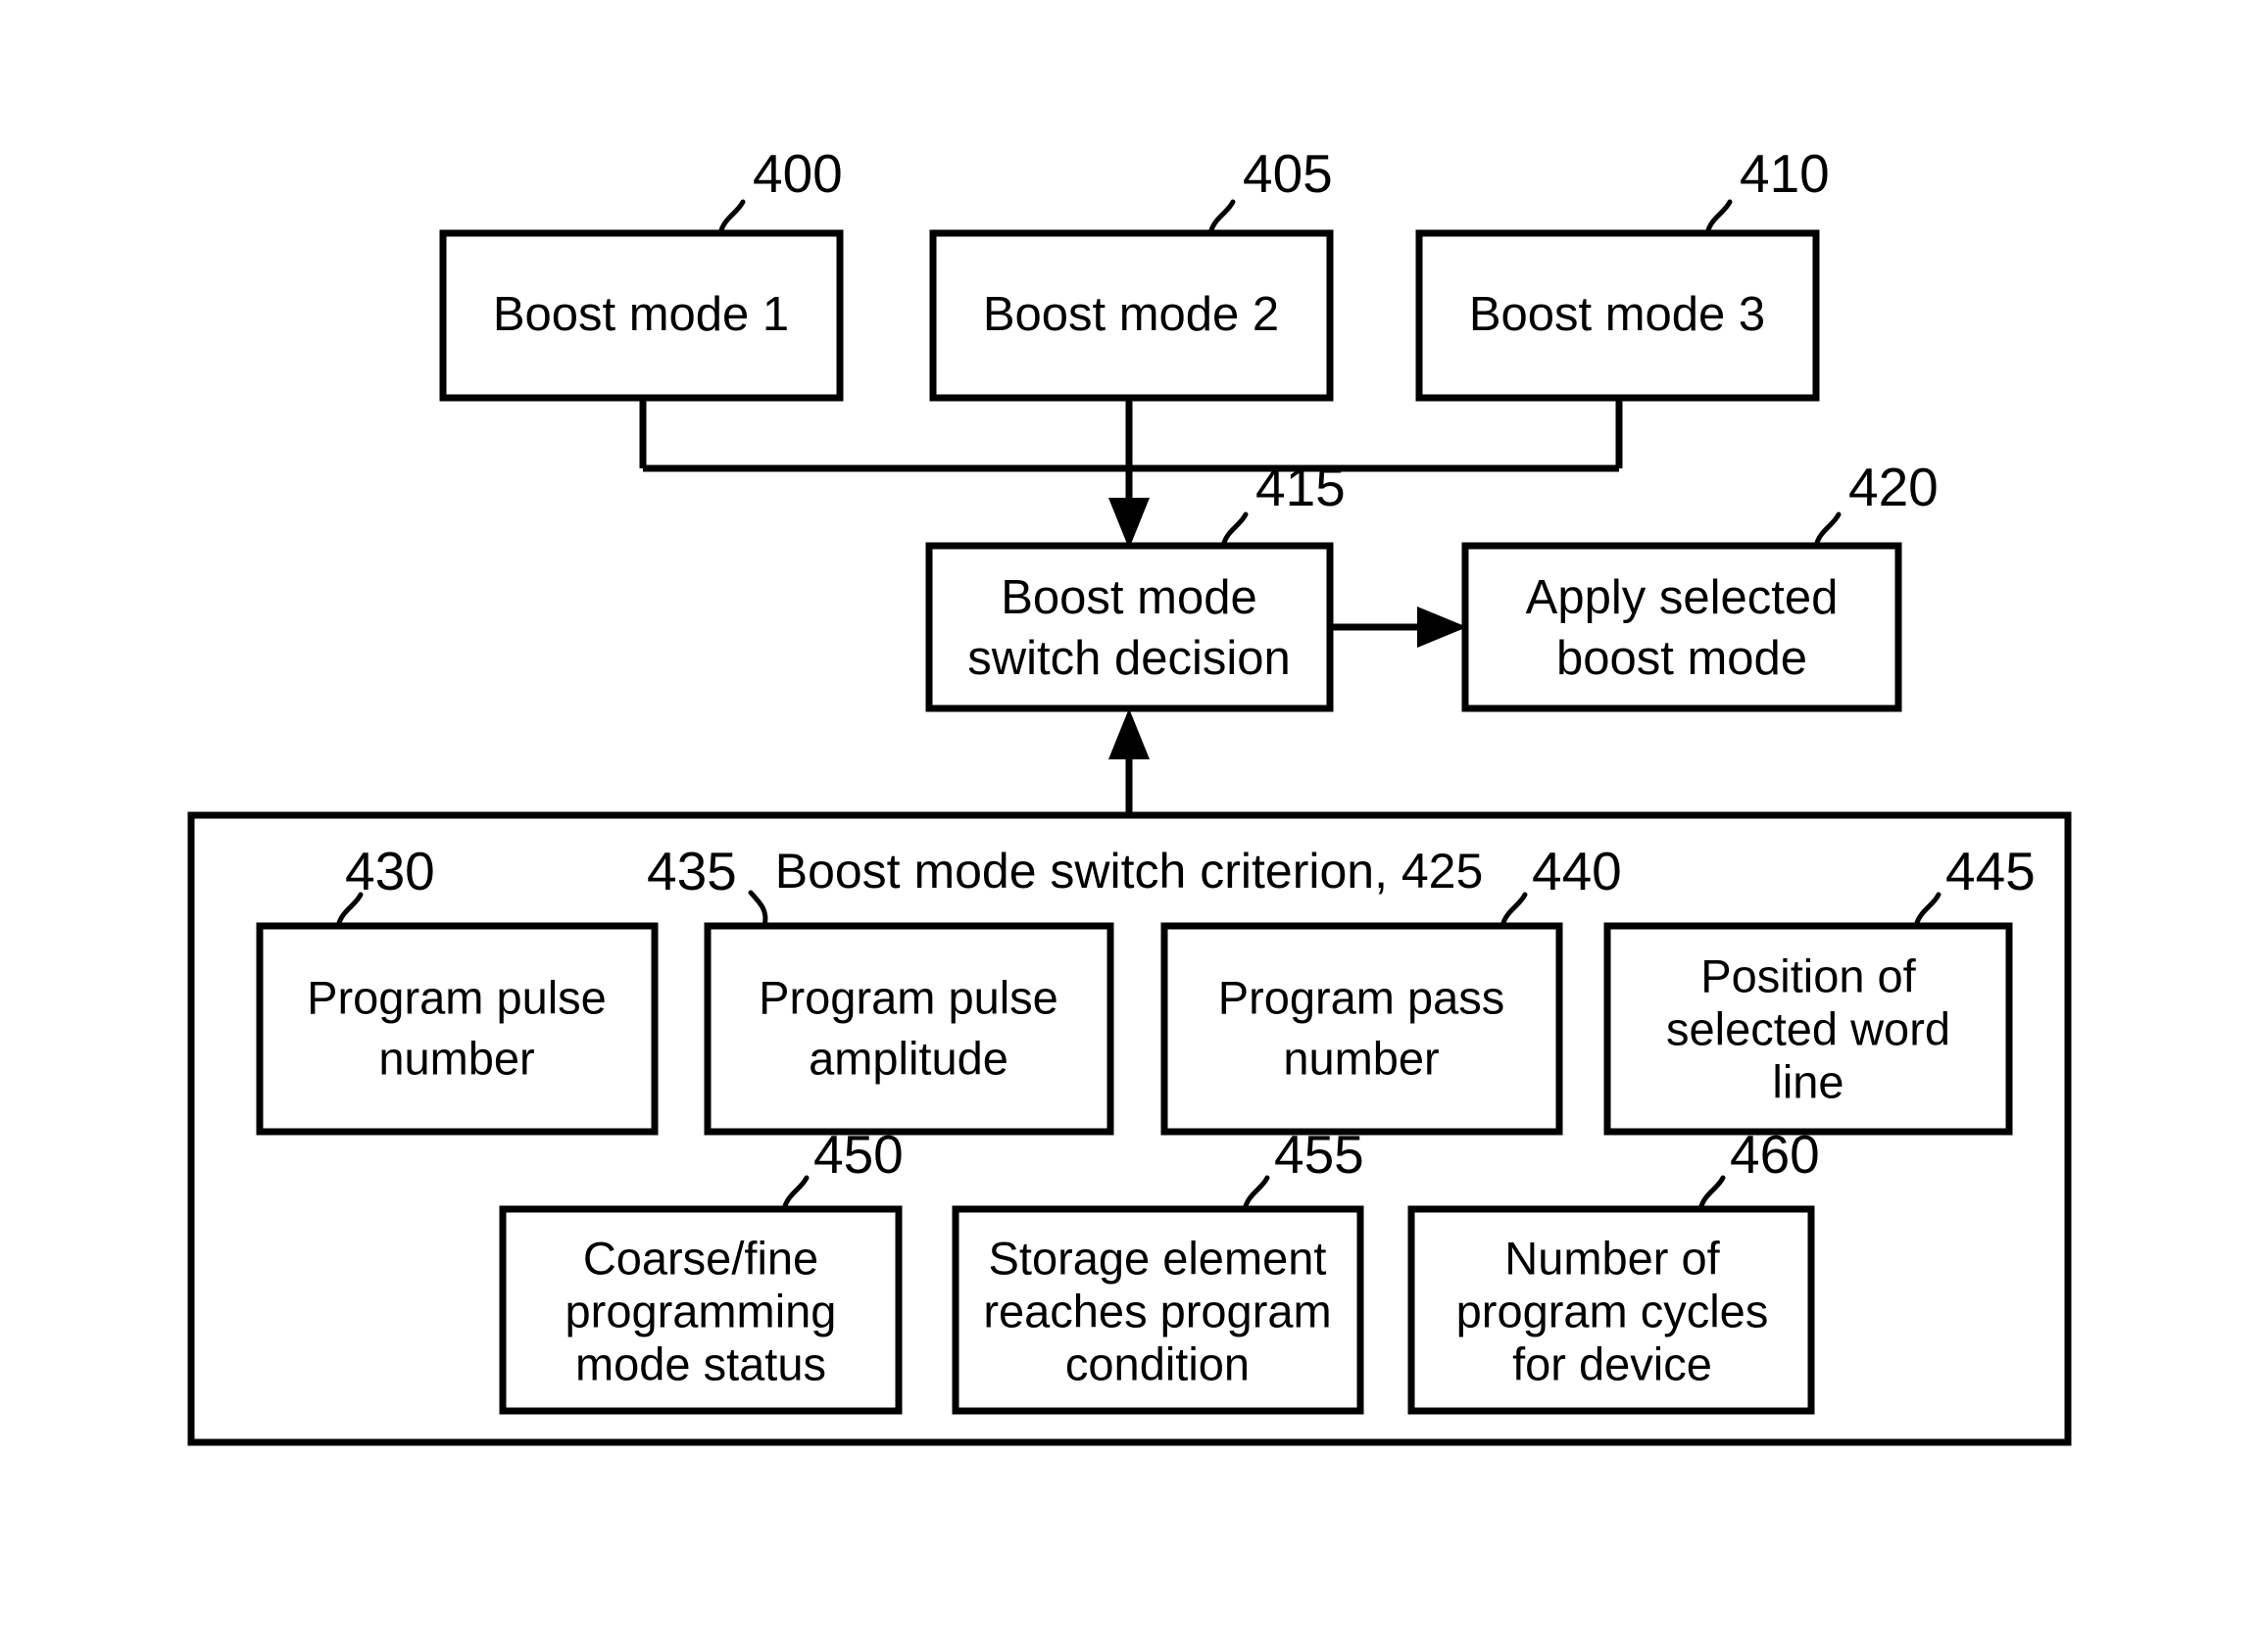 The image size is (2261, 1652). Describe the element at coordinates (1682, 598) in the screenshot. I see `apply-label-line-1: Apply selected` at that location.